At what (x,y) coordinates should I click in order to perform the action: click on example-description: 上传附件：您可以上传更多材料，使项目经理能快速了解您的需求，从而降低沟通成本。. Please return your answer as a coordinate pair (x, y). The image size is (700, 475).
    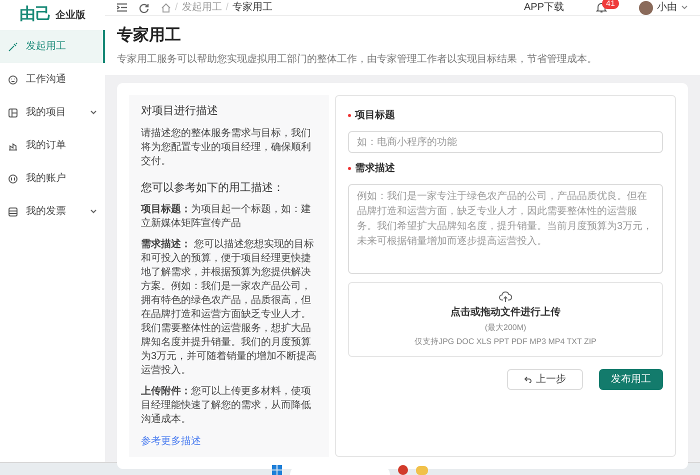
    Looking at the image, I should click on (226, 406).